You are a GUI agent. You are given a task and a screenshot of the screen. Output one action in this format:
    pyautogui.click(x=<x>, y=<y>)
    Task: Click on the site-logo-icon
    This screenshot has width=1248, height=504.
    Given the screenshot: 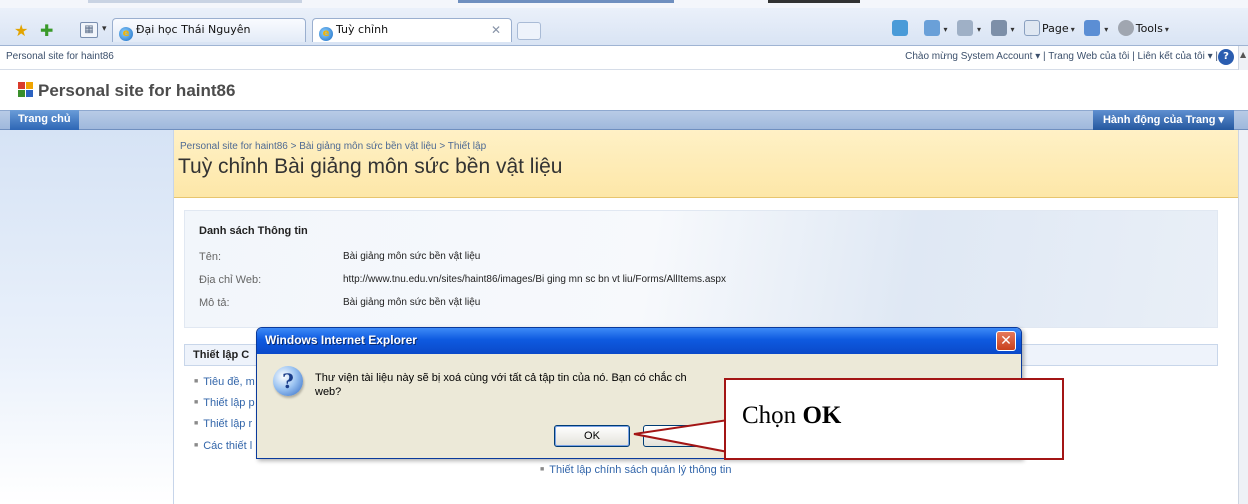 What is the action you would take?
    pyautogui.click(x=26, y=90)
    